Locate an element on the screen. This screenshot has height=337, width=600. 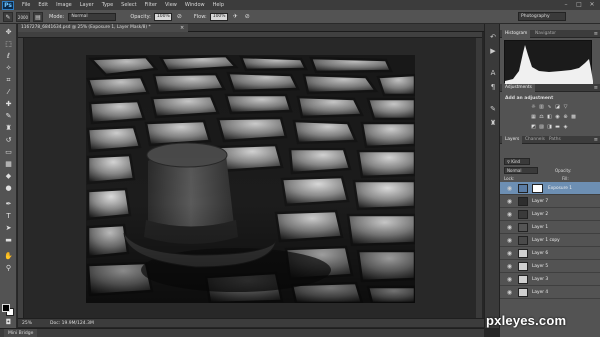
menu-view: View is located at coordinates (171, 5).